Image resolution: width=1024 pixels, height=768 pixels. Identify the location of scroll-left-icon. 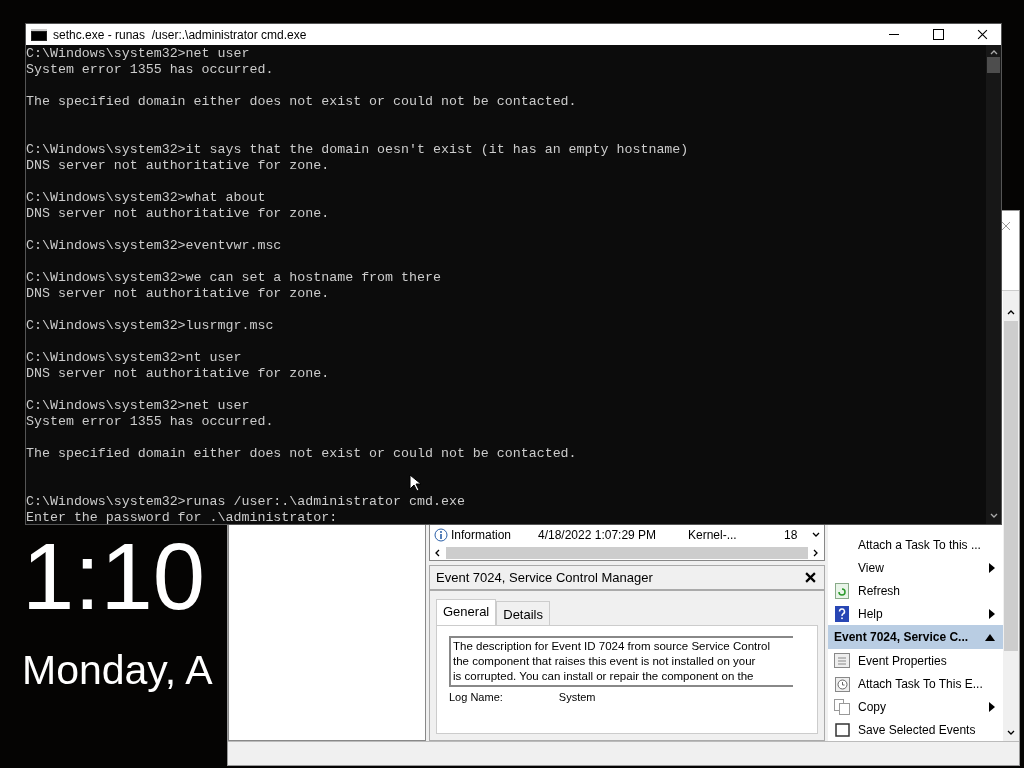
(438, 553).